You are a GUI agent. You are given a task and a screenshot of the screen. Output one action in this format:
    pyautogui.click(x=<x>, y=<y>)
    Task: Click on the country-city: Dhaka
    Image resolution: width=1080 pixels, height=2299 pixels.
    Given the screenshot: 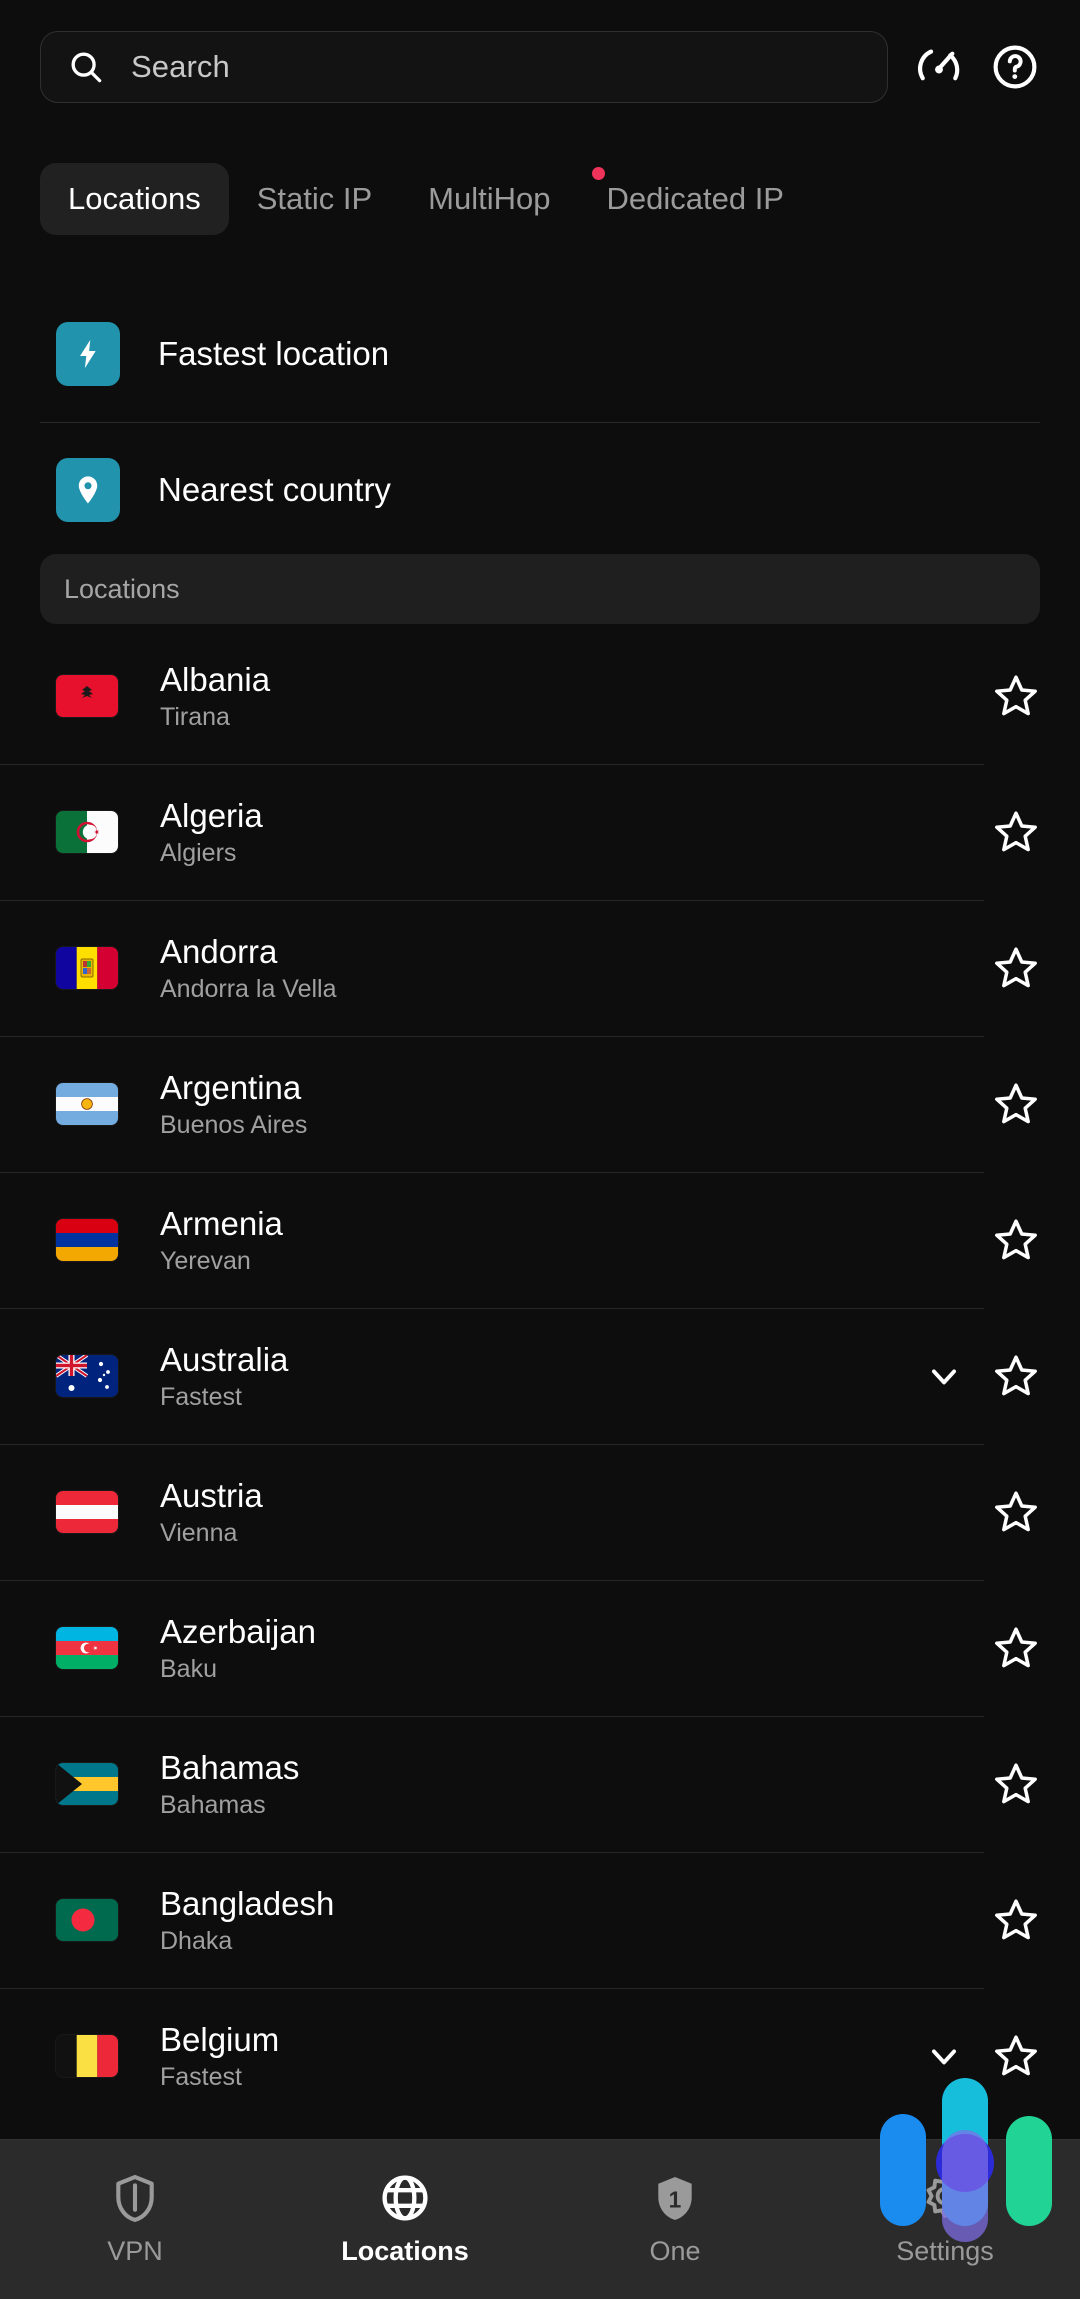 What is the action you would take?
    pyautogui.click(x=196, y=1940)
    